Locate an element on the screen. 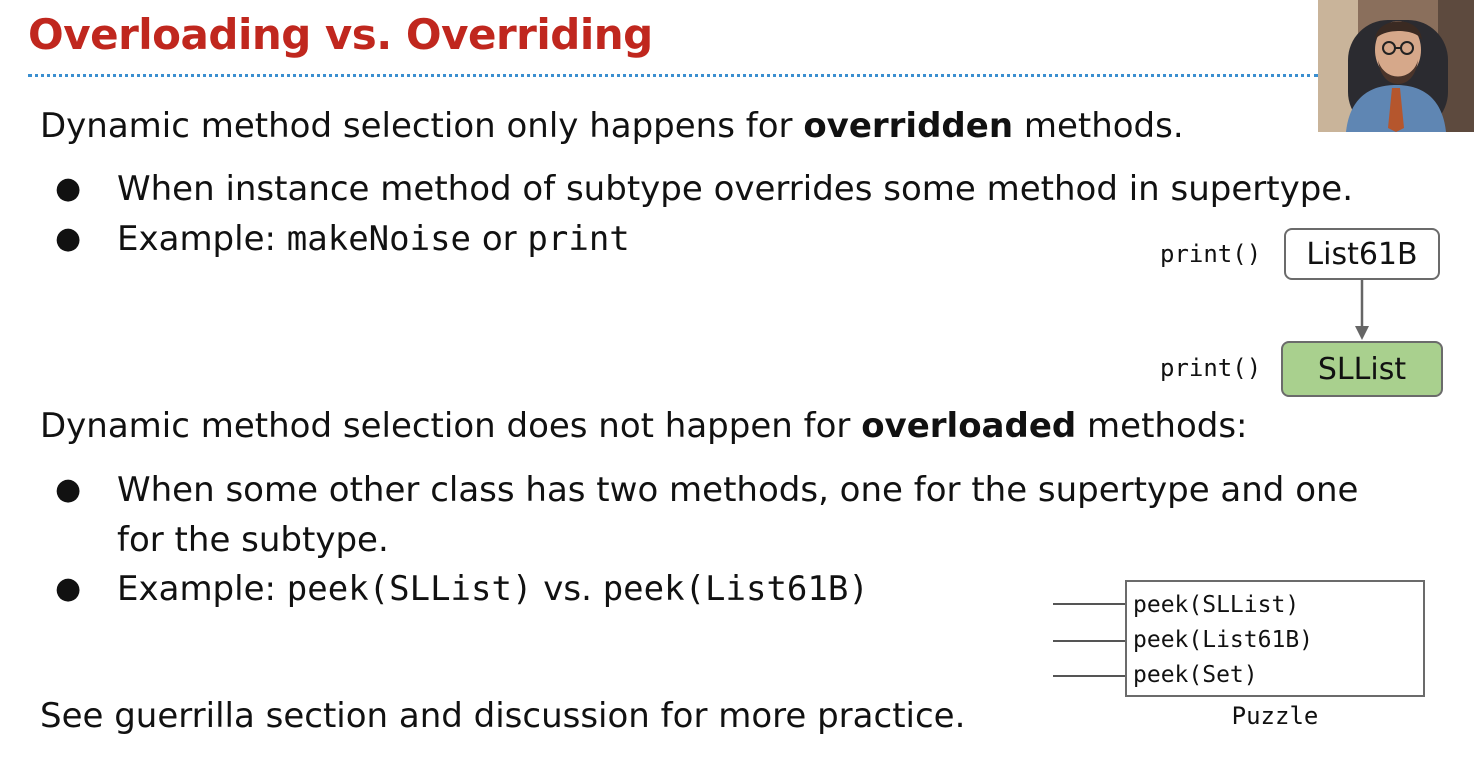 This screenshot has width=1474, height=773. sllist-class-box: SLList is located at coordinates (1362, 369).